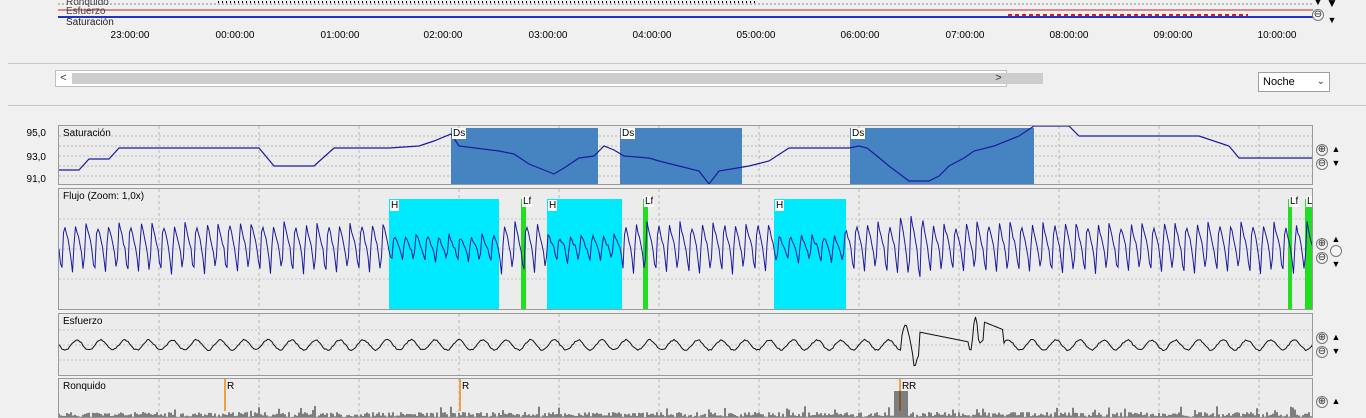 The height and width of the screenshot is (418, 1366). I want to click on overview-zoom-out-icon: ⊖, so click(1318, 15).